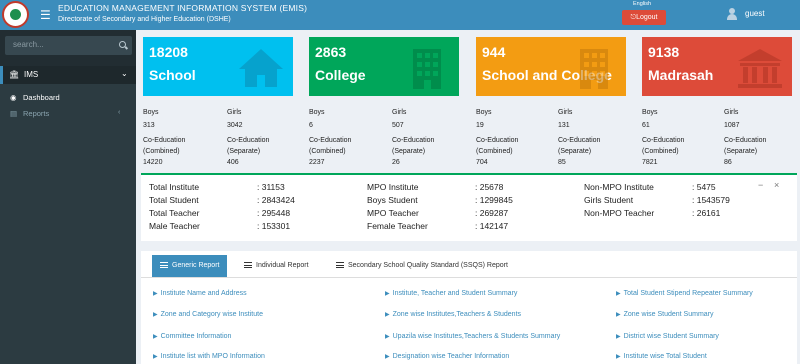  Describe the element at coordinates (68, 75) in the screenshot. I see `sidebar-item-ims: 🏛 IMS ⌄` at that location.